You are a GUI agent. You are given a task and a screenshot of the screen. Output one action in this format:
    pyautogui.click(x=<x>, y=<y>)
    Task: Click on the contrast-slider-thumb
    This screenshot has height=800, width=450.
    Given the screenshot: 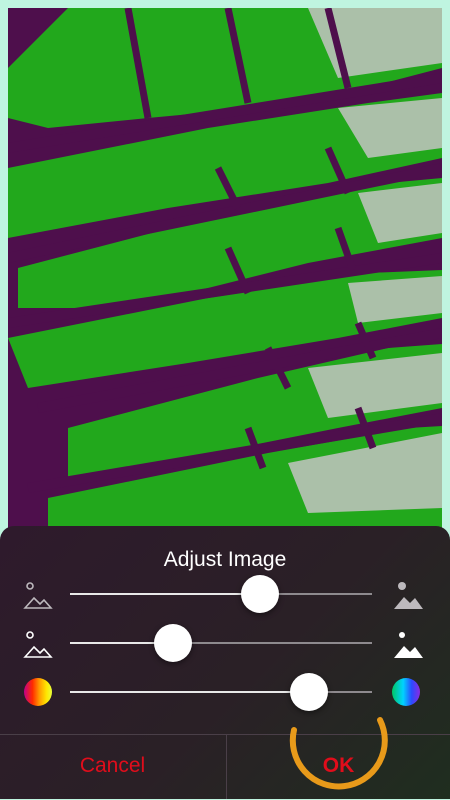 What is the action you would take?
    pyautogui.click(x=172, y=643)
    